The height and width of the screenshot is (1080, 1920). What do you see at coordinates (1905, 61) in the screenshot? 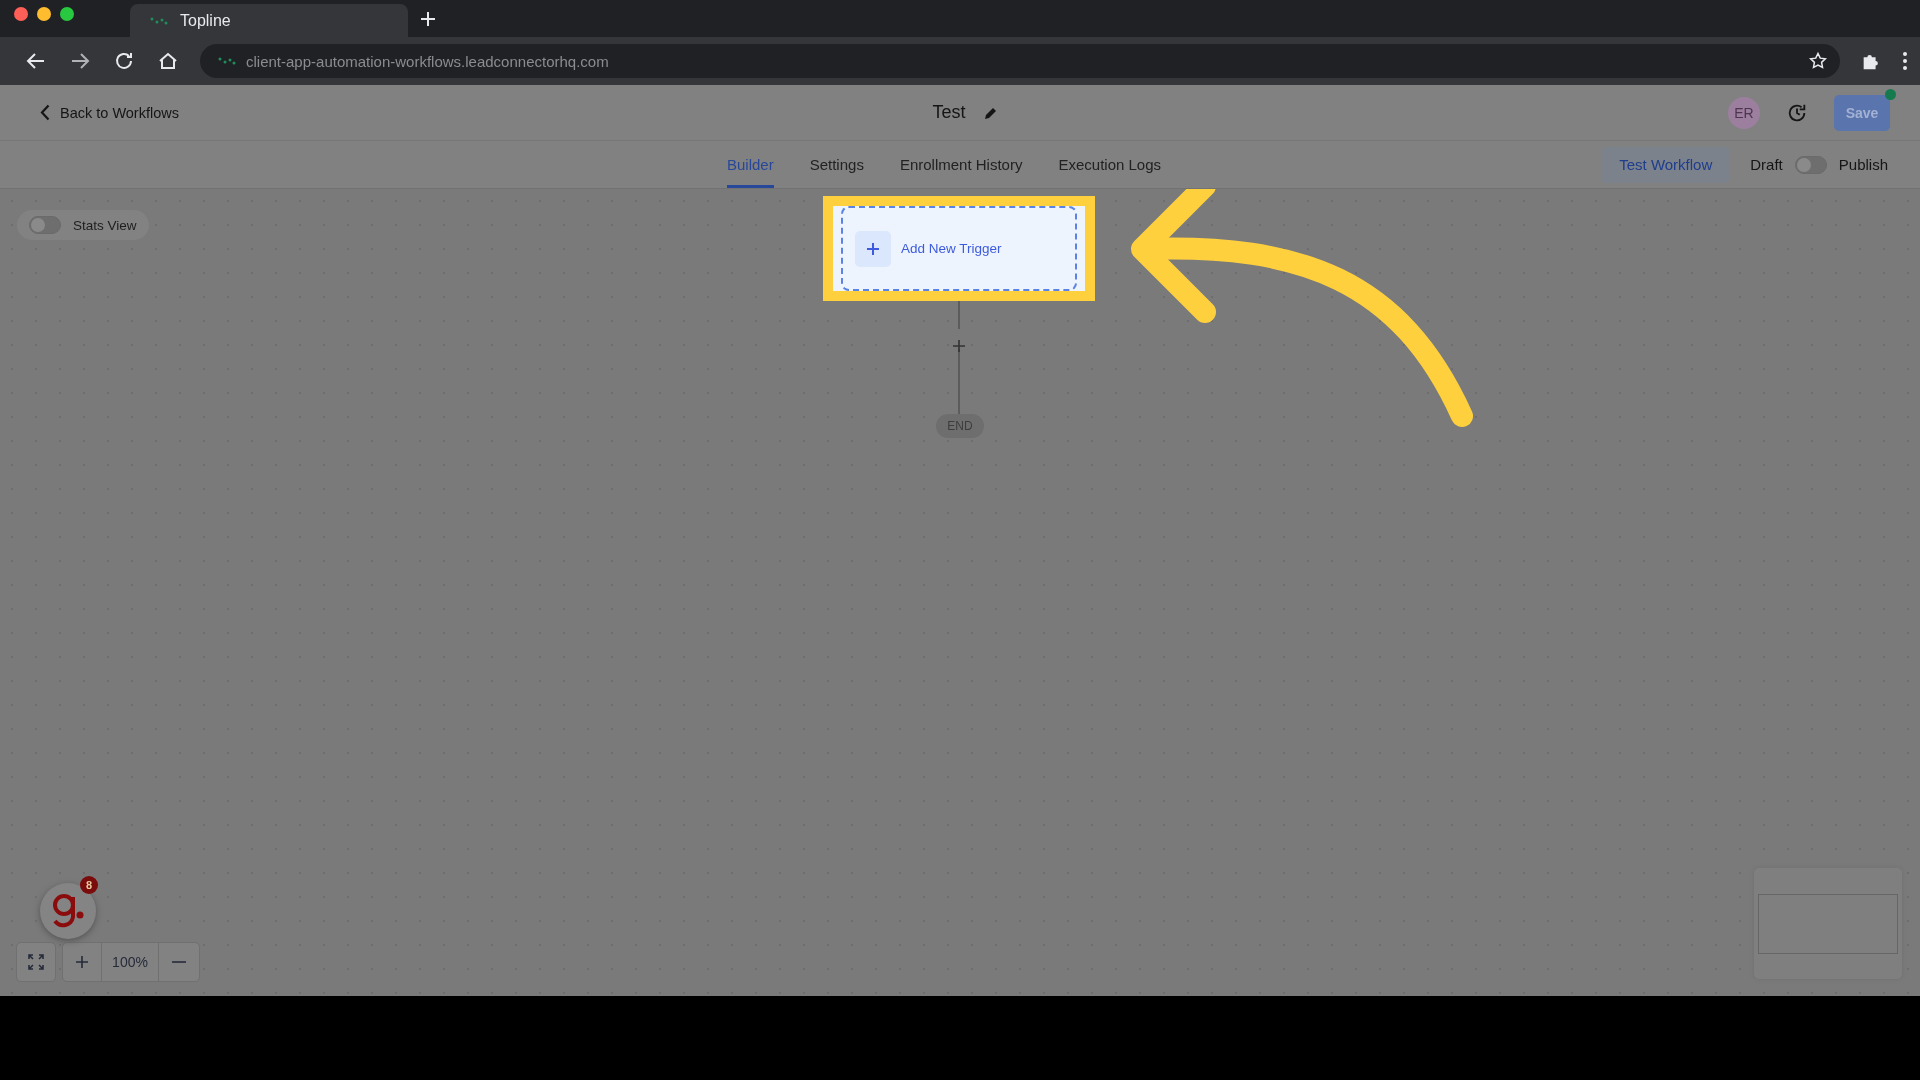
I see `more-icon` at bounding box center [1905, 61].